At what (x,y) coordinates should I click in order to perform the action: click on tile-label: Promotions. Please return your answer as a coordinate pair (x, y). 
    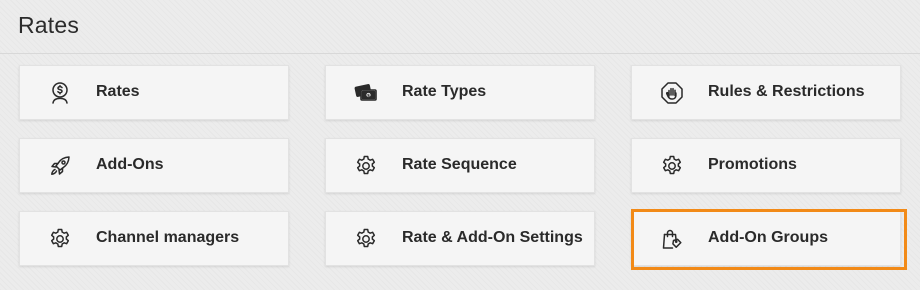
    Looking at the image, I should click on (752, 164).